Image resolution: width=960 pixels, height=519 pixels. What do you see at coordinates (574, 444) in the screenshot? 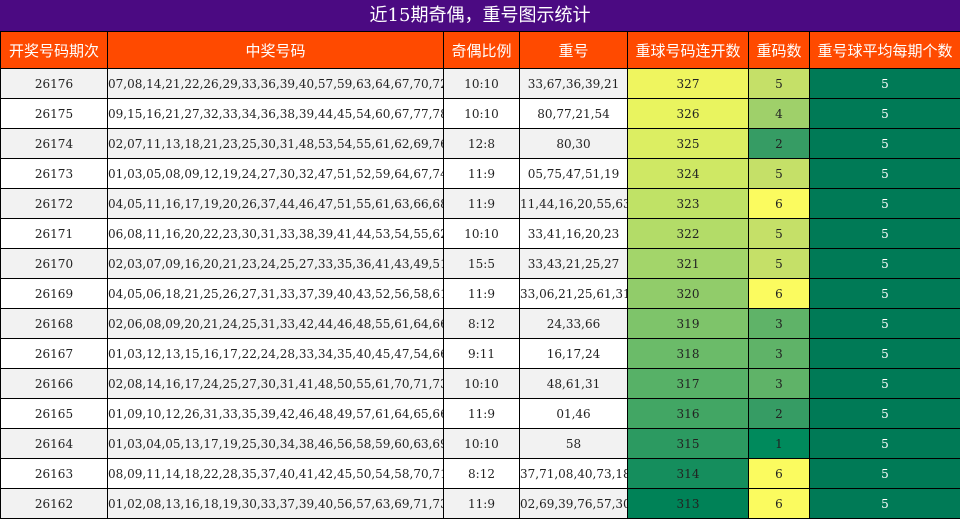
I see `cell-repeat-numbers: 58` at bounding box center [574, 444].